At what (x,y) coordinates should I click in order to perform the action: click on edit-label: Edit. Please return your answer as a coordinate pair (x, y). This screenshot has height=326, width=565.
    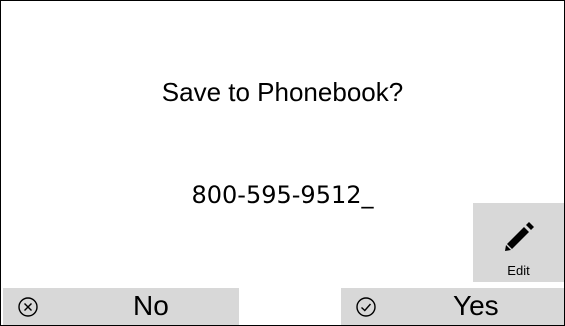
    Looking at the image, I should click on (518, 270).